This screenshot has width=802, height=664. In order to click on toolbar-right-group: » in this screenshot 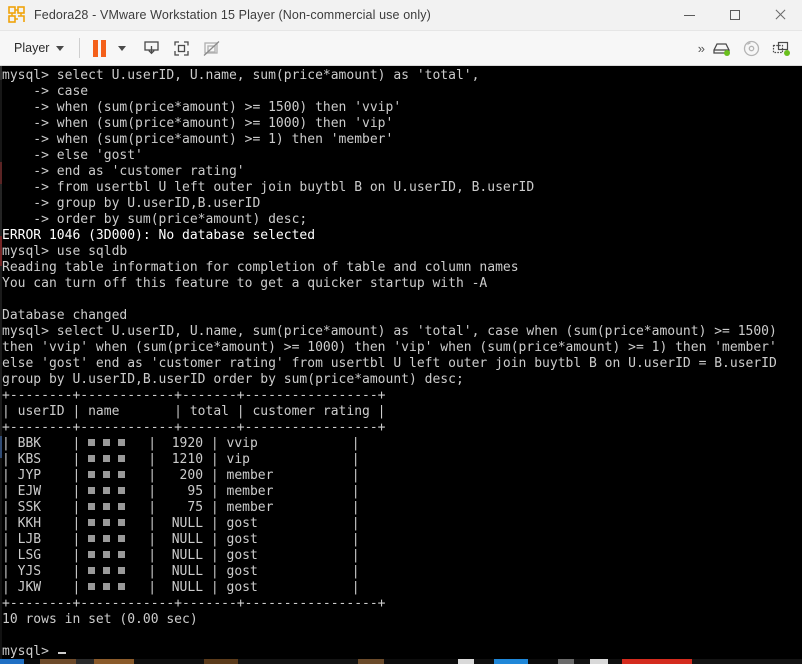, I will do `click(747, 48)`.